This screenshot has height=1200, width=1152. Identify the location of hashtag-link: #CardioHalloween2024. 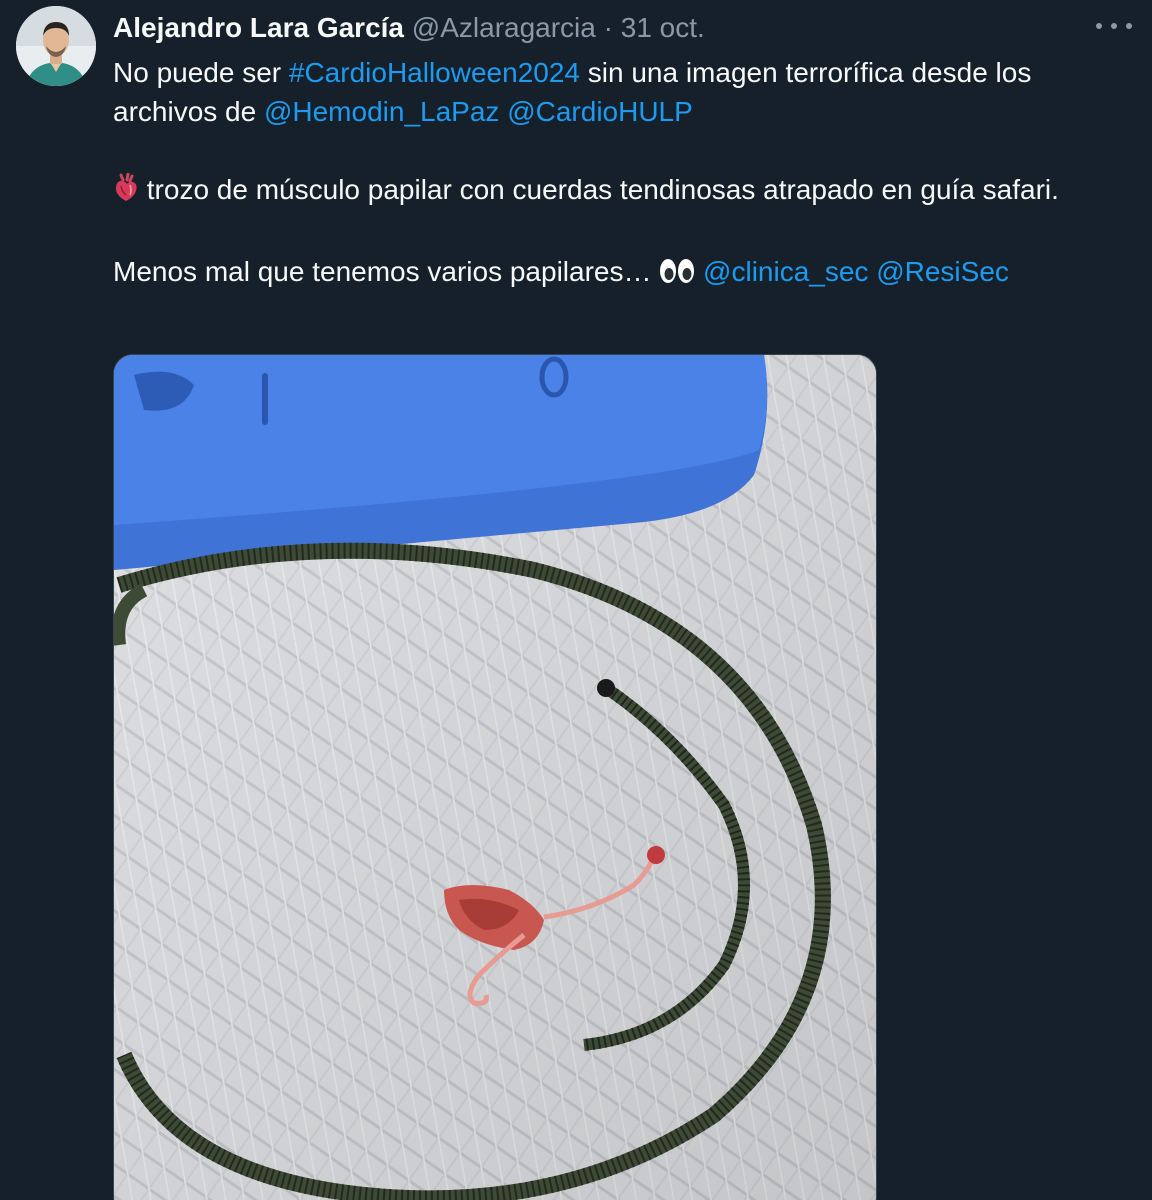
(434, 72).